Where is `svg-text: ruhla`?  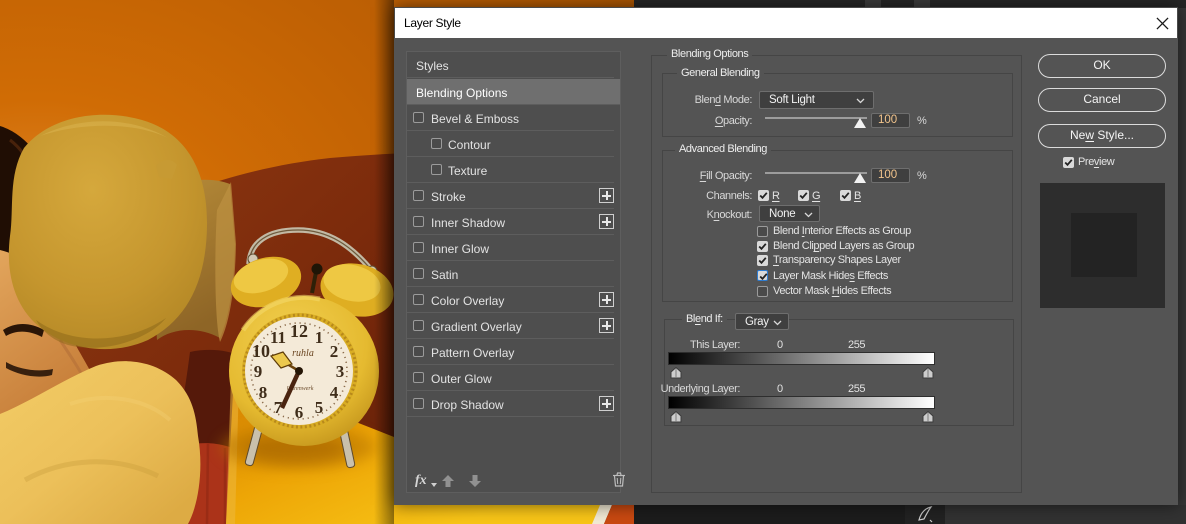 svg-text: ruhla is located at coordinates (303, 353).